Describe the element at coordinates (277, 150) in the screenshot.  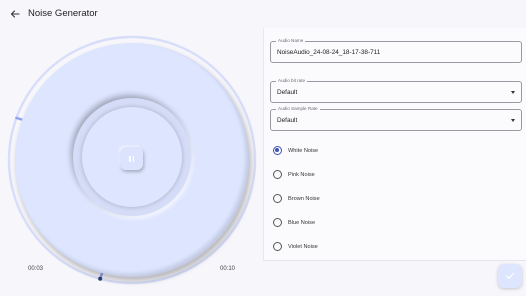
I see `radio-selected-icon` at that location.